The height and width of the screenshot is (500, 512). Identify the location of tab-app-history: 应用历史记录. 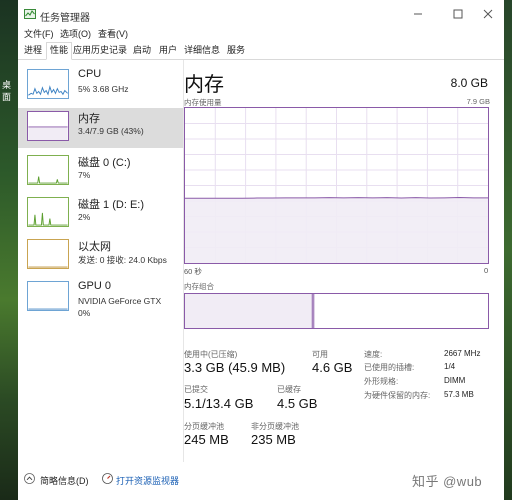
(100, 50).